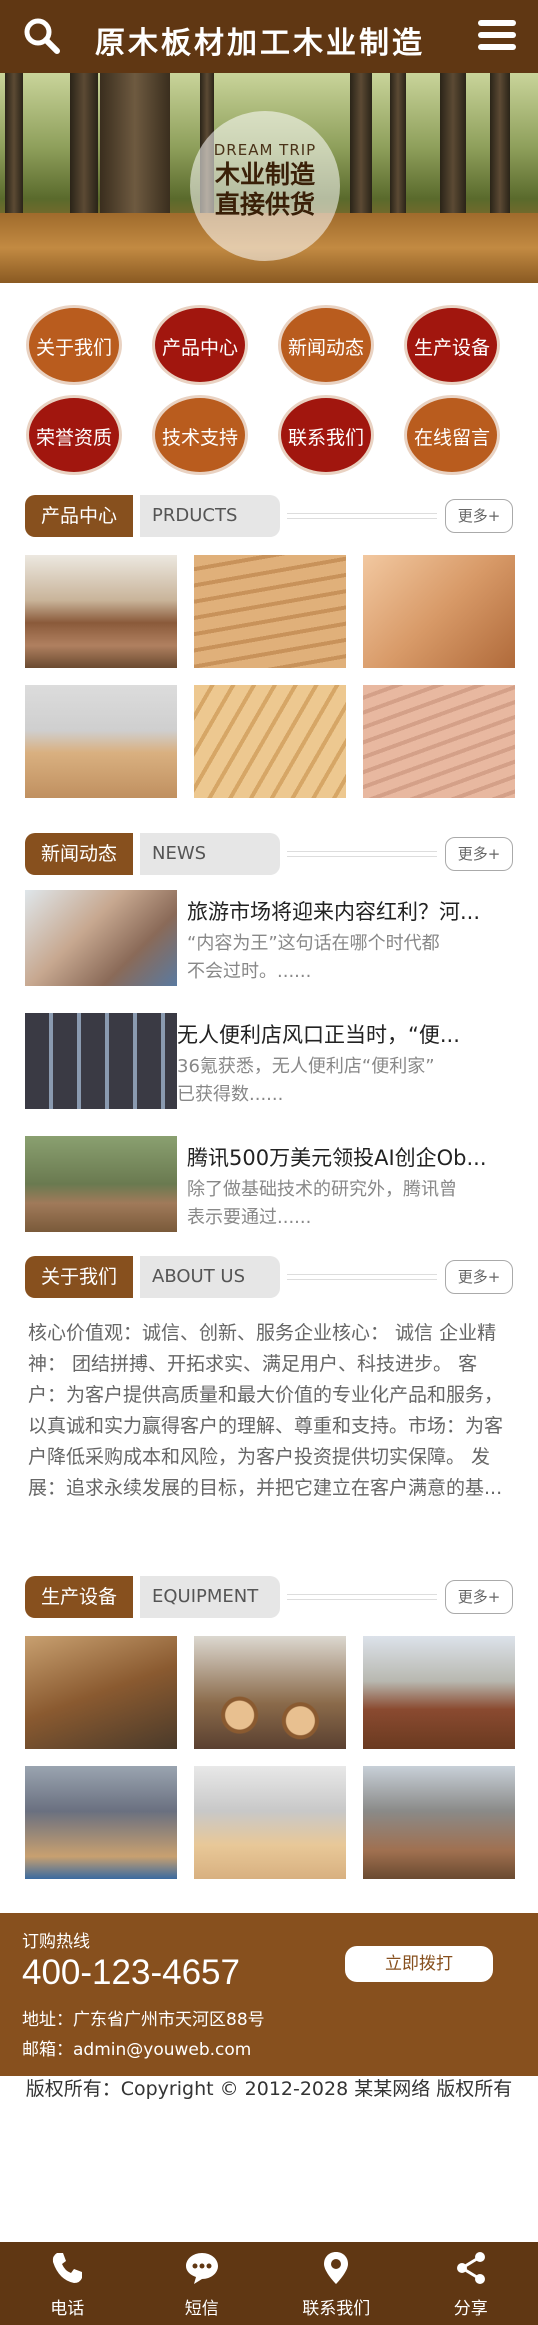 The image size is (538, 2325). I want to click on bottom-nav-contact: 联系我们, so click(336, 2283).